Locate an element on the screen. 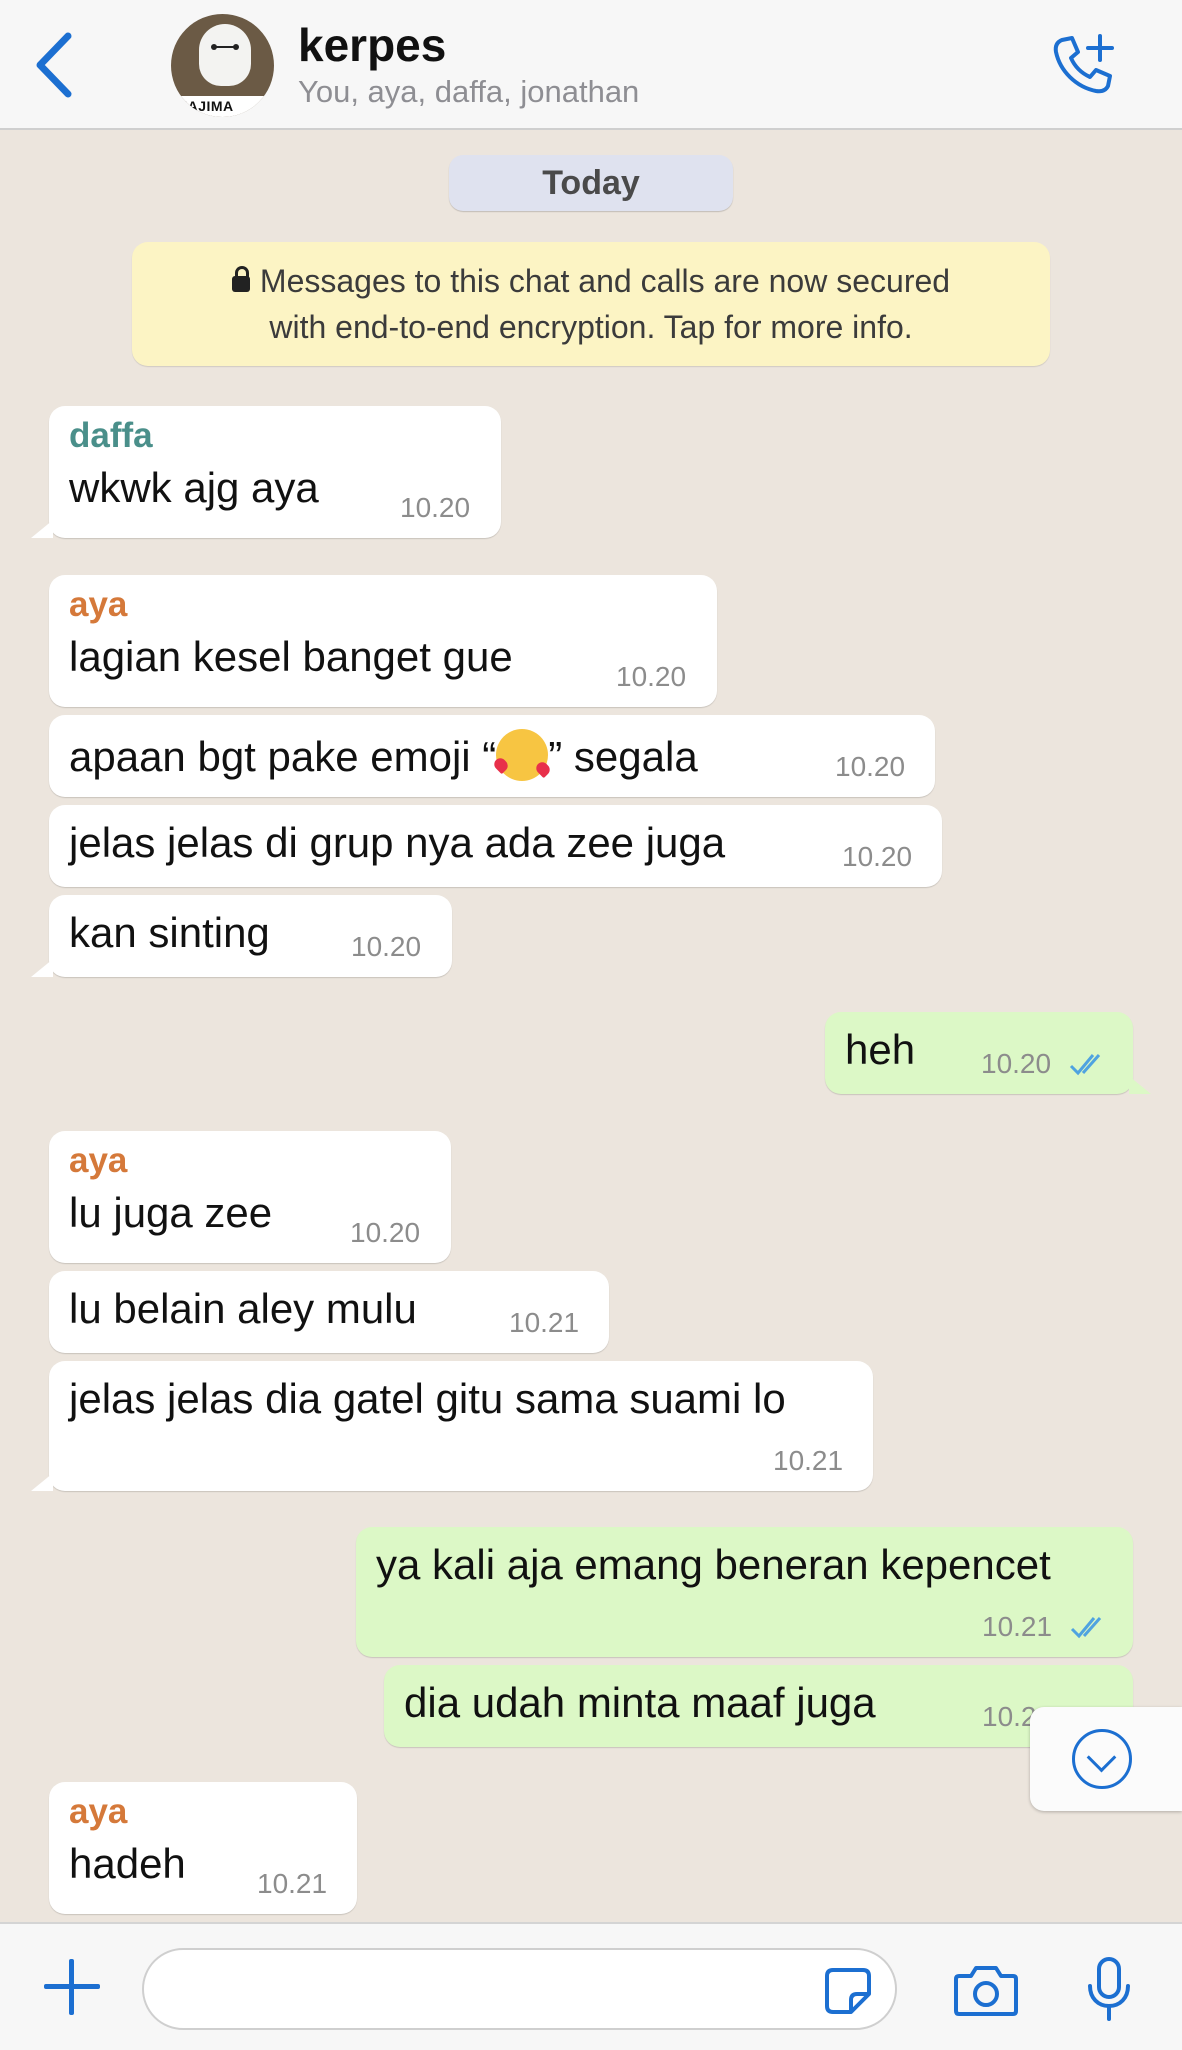 Image resolution: width=1182 pixels, height=2050 pixels. message-bubble: dia udah minta maaf juga 10.2 is located at coordinates (767, 1706).